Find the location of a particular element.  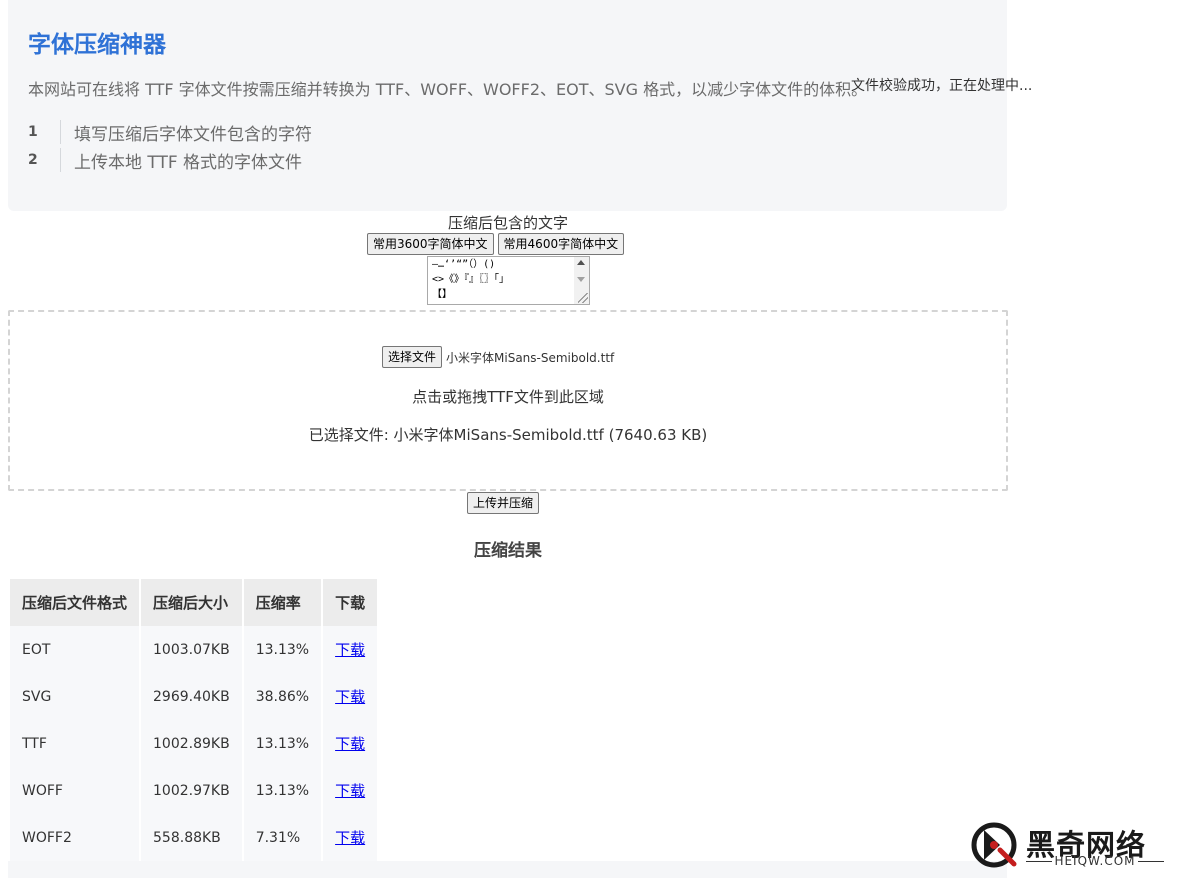

watermark: 黑奇网络 HEIQW.COM is located at coordinates (1070, 845).